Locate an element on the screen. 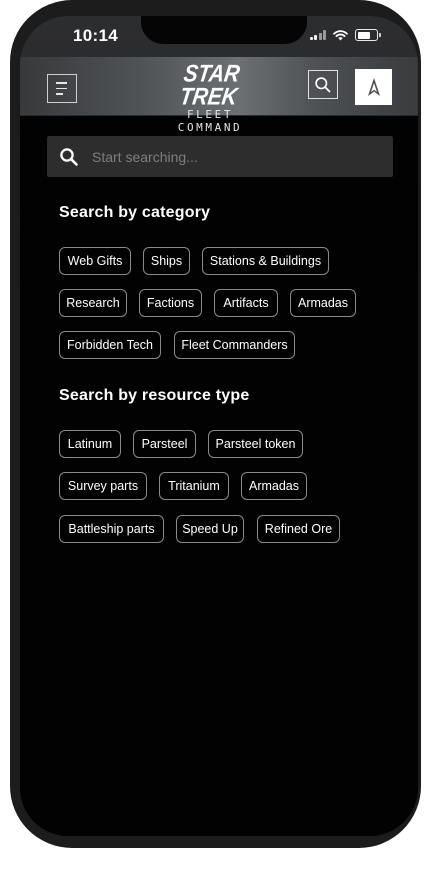  battery-icon is located at coordinates (368, 35).